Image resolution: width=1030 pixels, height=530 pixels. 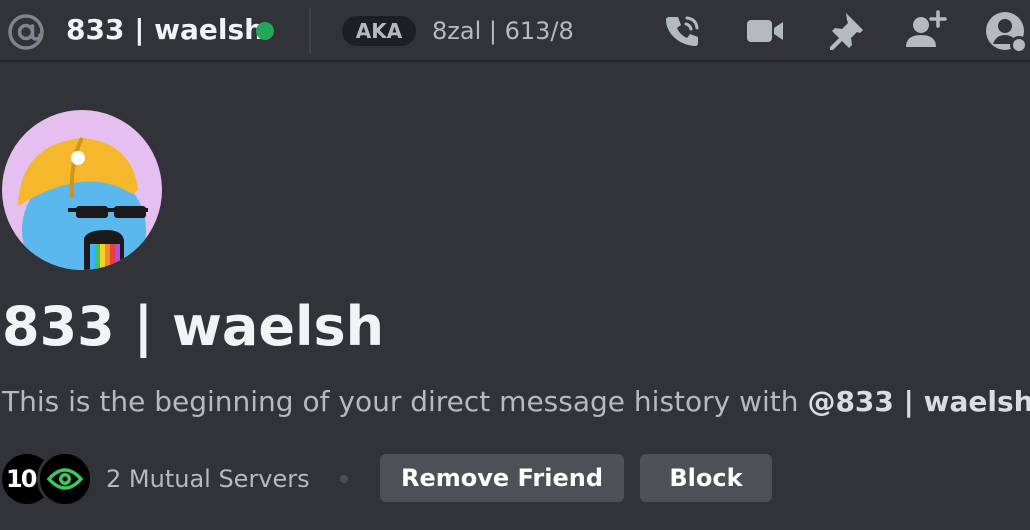 I want to click on header-divider, so click(x=310, y=31).